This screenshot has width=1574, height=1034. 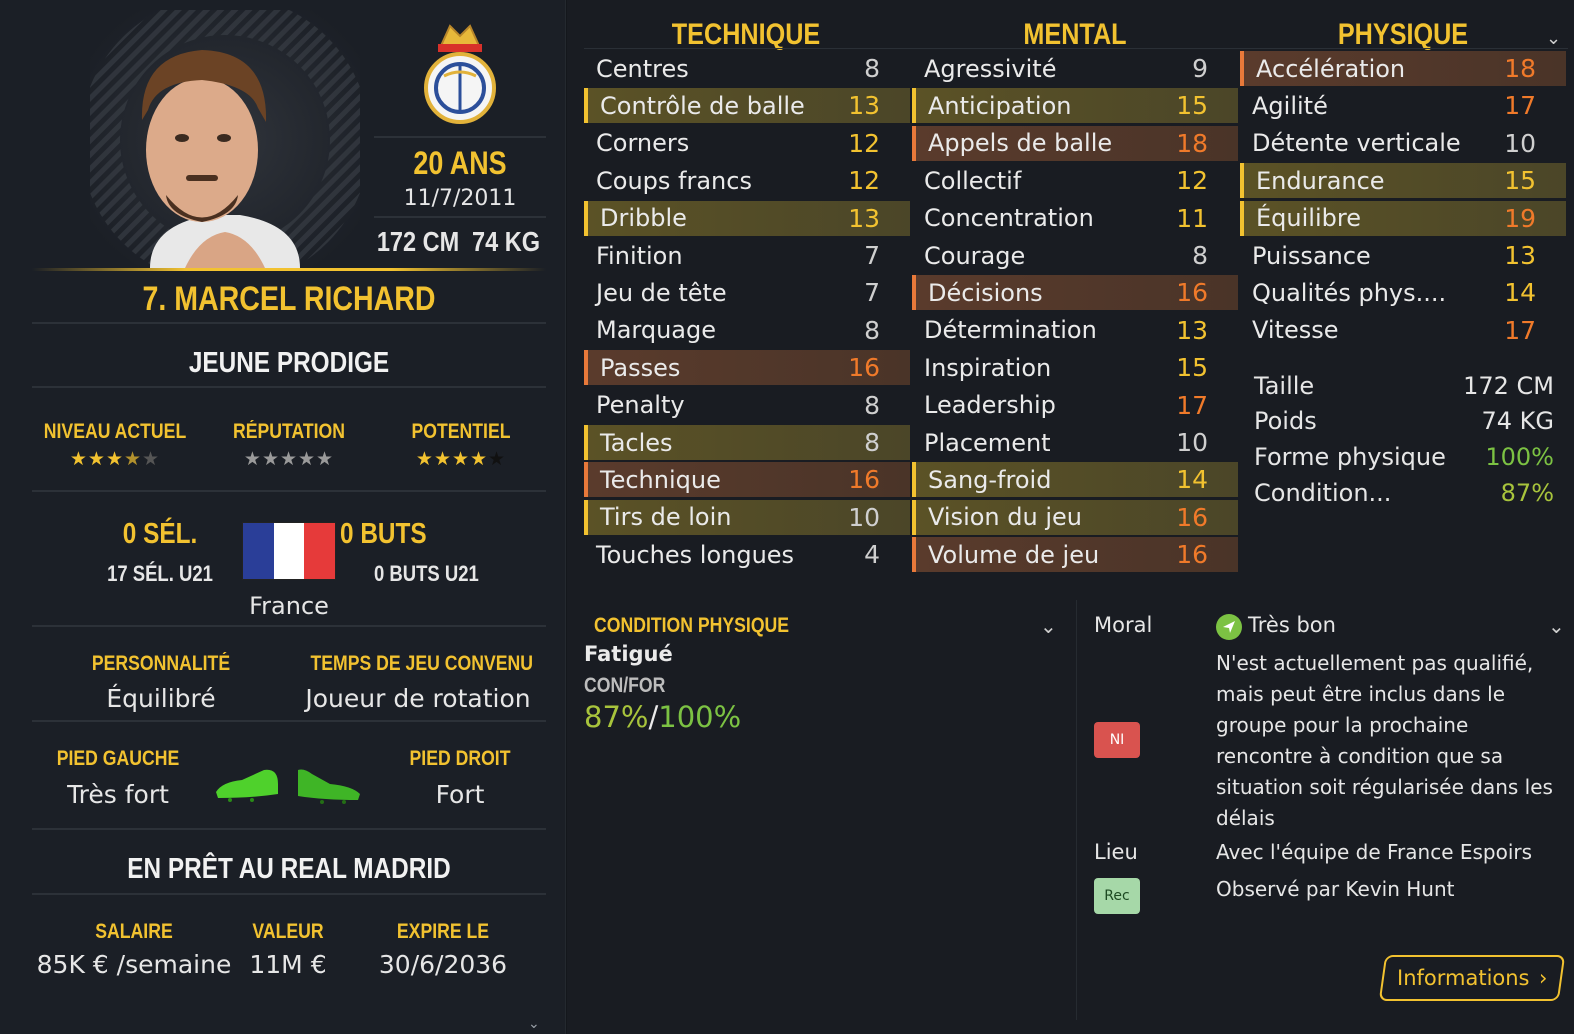 What do you see at coordinates (1075, 480) in the screenshot?
I see `attribute-row-mental: Sang-froid 14` at bounding box center [1075, 480].